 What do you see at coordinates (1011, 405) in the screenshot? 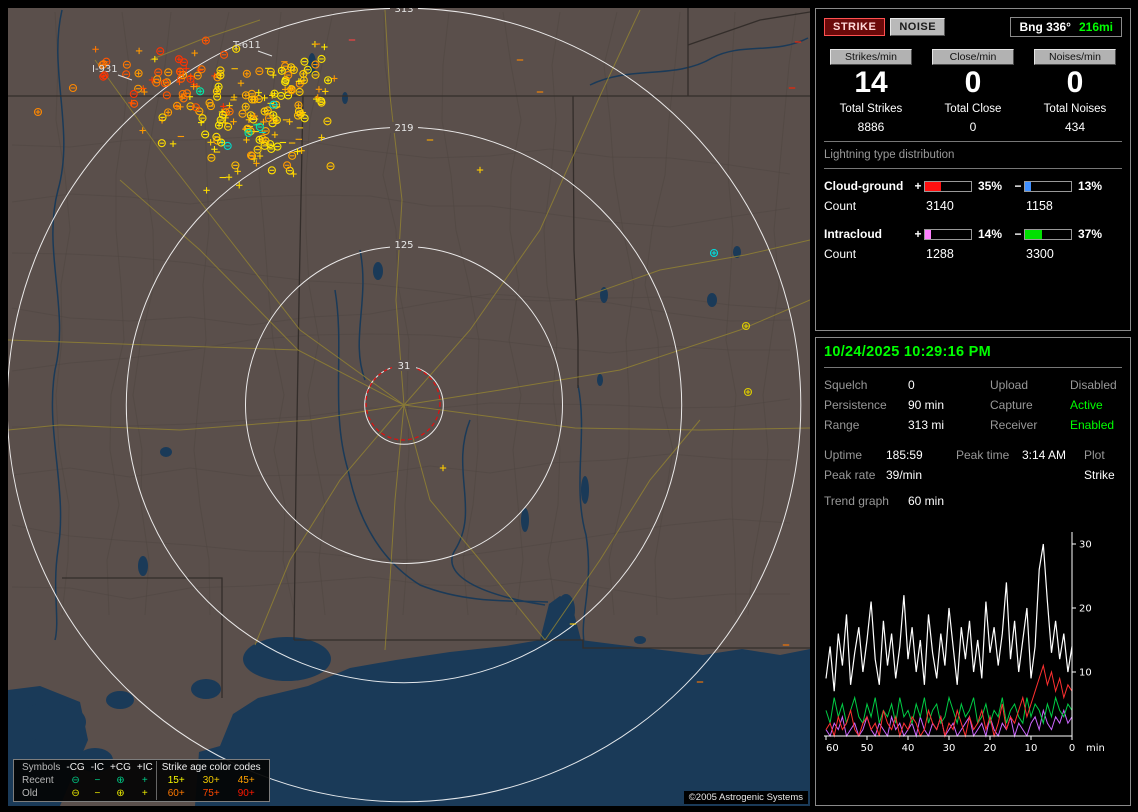
I see `capture-label: Capture` at bounding box center [1011, 405].